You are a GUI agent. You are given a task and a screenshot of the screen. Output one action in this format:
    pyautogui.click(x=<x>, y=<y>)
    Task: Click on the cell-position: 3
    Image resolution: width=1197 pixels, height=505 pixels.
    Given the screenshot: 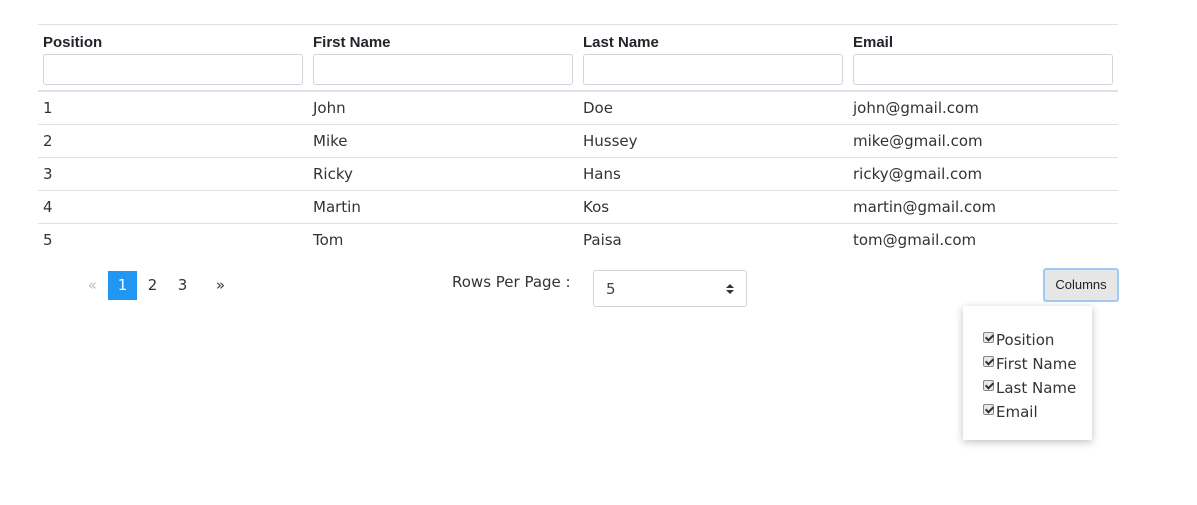 What is the action you would take?
    pyautogui.click(x=173, y=174)
    